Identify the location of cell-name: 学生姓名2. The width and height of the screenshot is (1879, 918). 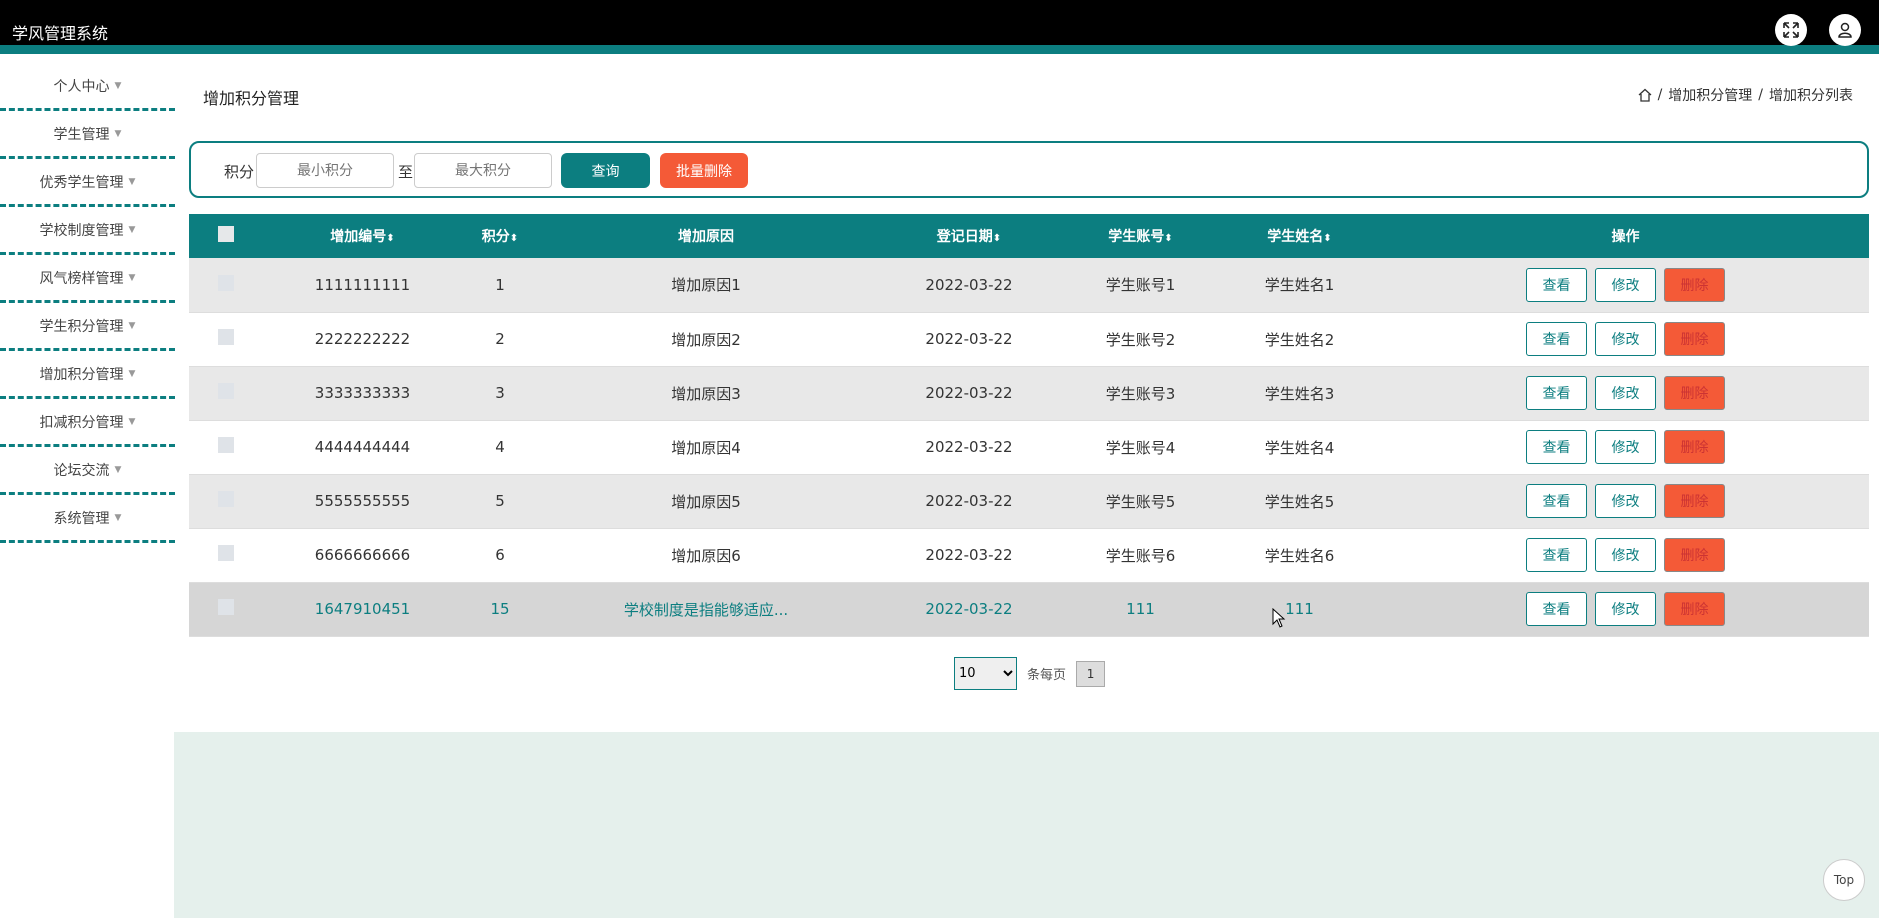
(1299, 339).